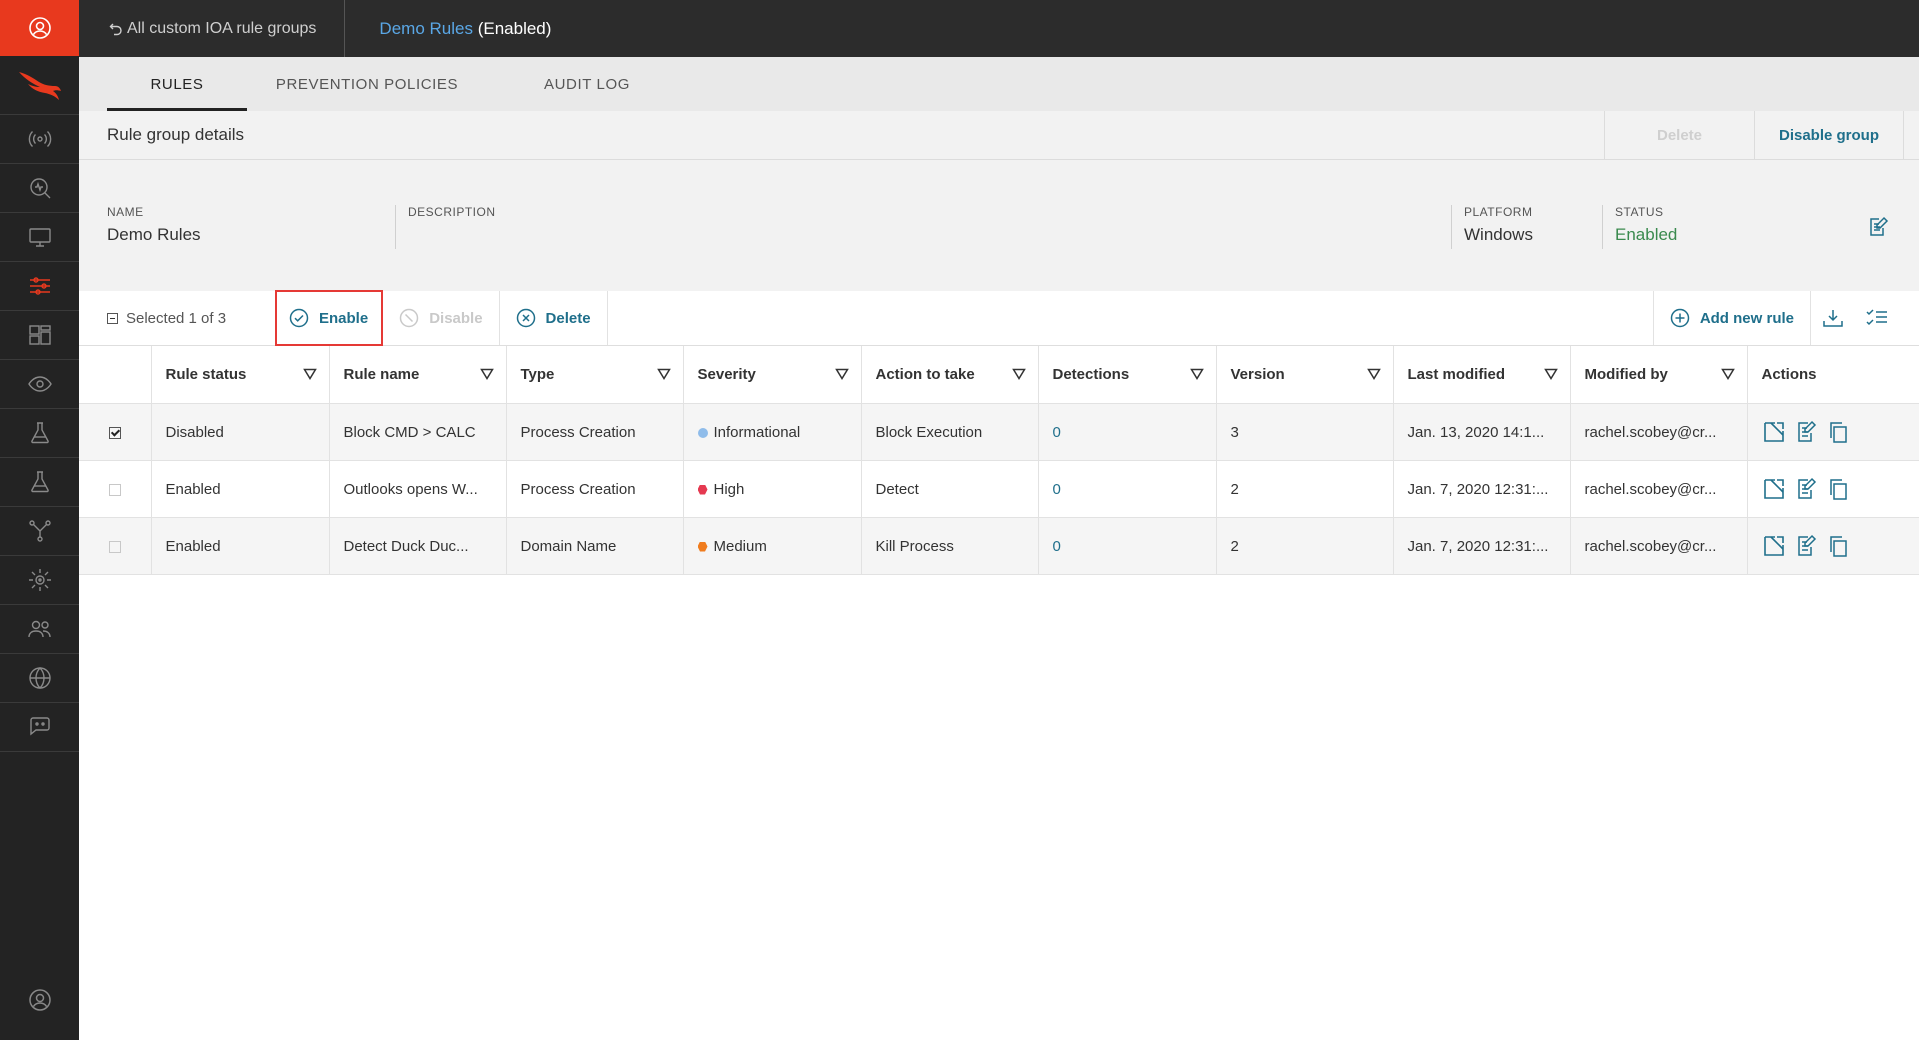 Image resolution: width=1919 pixels, height=1040 pixels. I want to click on sidebar-user-button, so click(39, 1000).